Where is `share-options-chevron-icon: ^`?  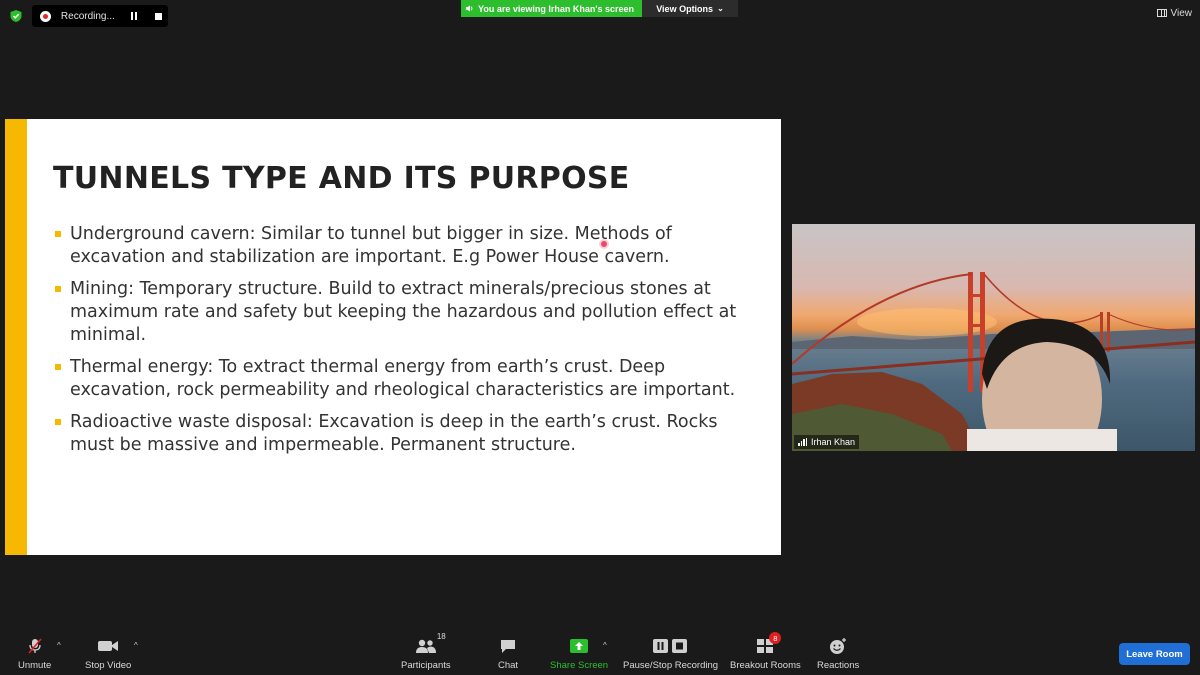
share-options-chevron-icon: ^ is located at coordinates (605, 645).